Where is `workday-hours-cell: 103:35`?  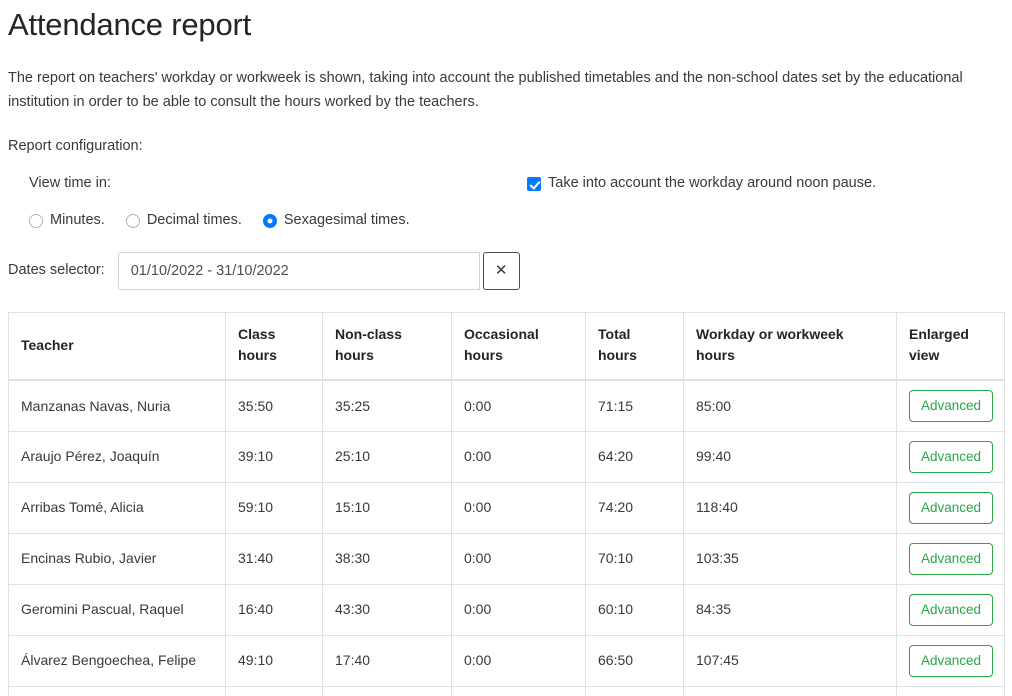 workday-hours-cell: 103:35 is located at coordinates (790, 558).